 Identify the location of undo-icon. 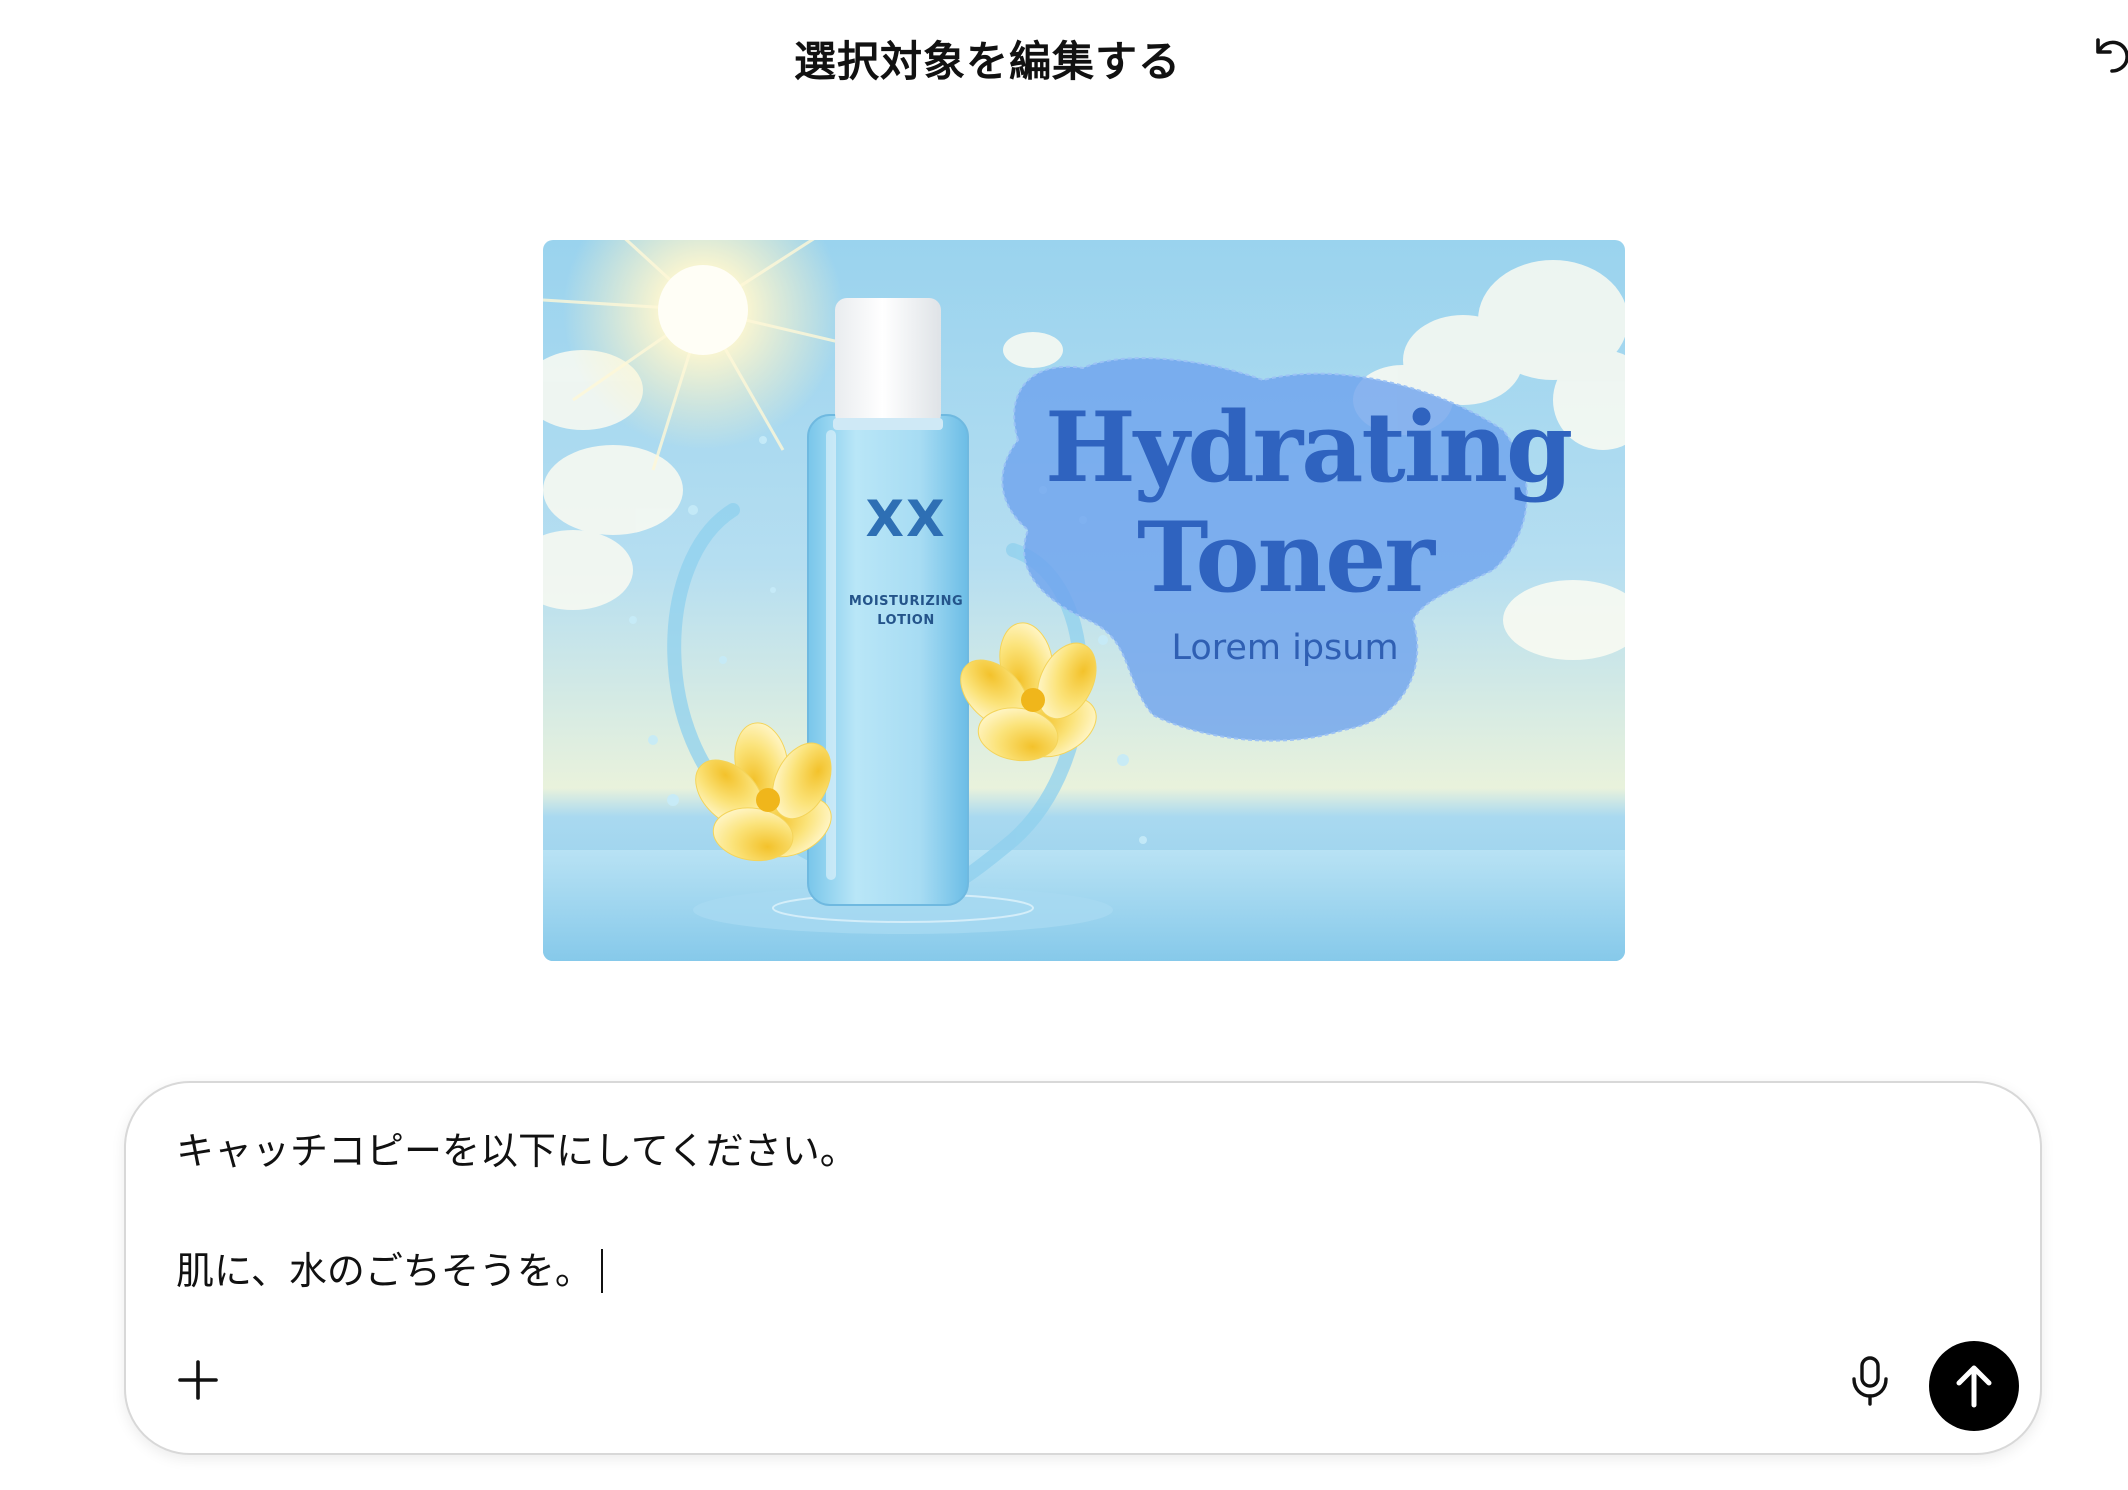
(2112, 55).